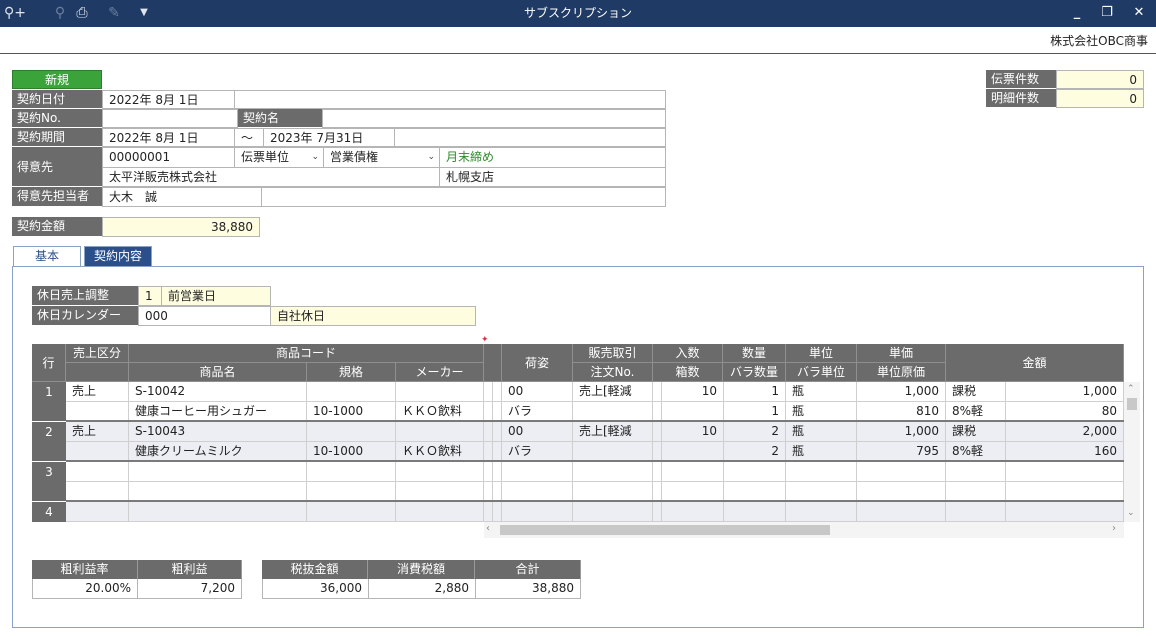  Describe the element at coordinates (901, 412) in the screenshot. I see `grid-cell-cost: 810` at that location.